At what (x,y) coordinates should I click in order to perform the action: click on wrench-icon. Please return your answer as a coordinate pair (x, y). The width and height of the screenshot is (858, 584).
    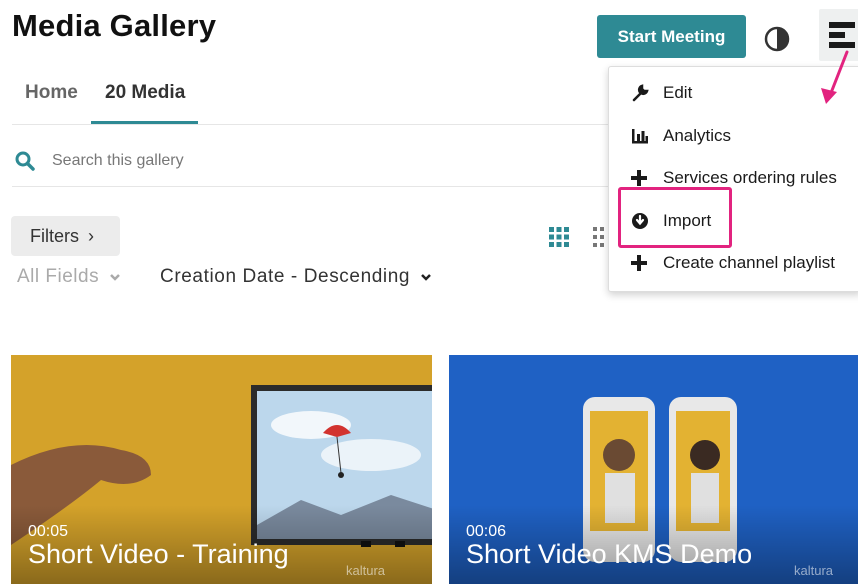
    Looking at the image, I should click on (642, 93).